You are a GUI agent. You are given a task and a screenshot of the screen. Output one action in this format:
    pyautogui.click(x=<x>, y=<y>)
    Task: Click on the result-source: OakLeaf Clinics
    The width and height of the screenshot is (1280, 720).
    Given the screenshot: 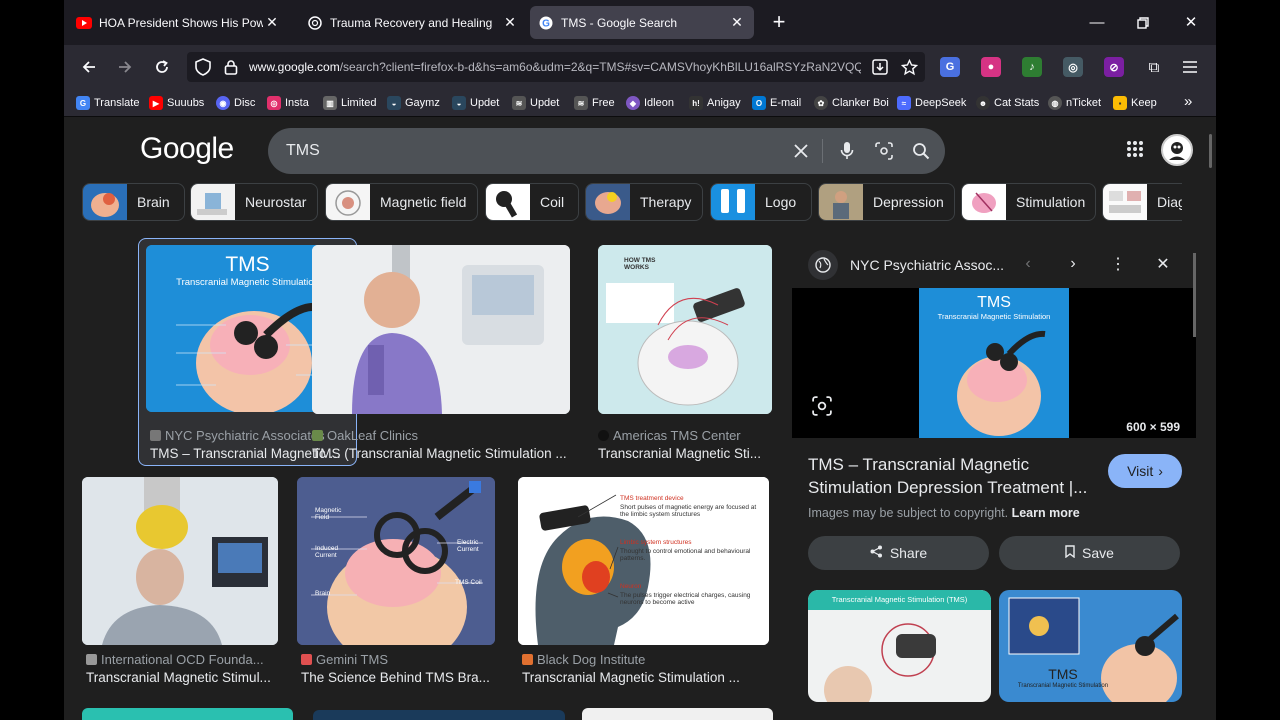 What is the action you would take?
    pyautogui.click(x=365, y=435)
    